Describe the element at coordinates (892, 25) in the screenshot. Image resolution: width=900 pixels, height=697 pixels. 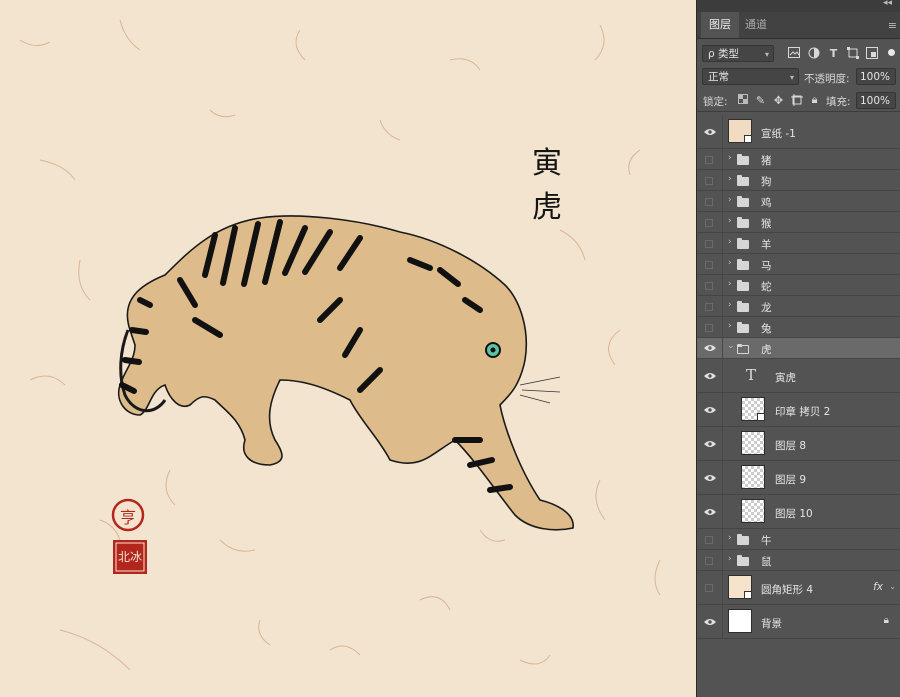
I see `panel-menu-icon: ≡` at that location.